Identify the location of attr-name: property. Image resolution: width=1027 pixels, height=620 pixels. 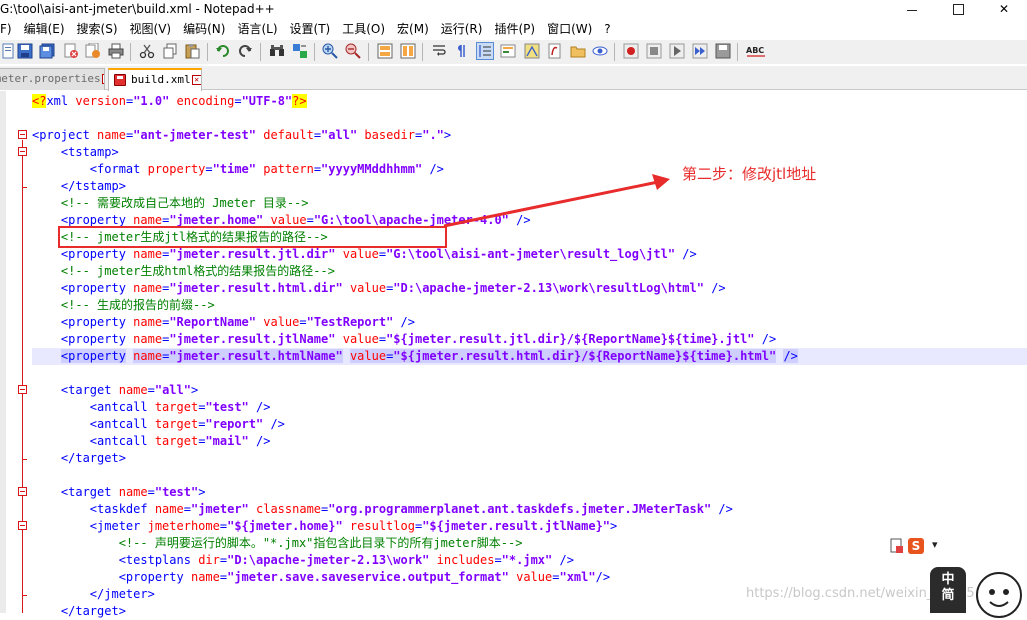
(176, 169).